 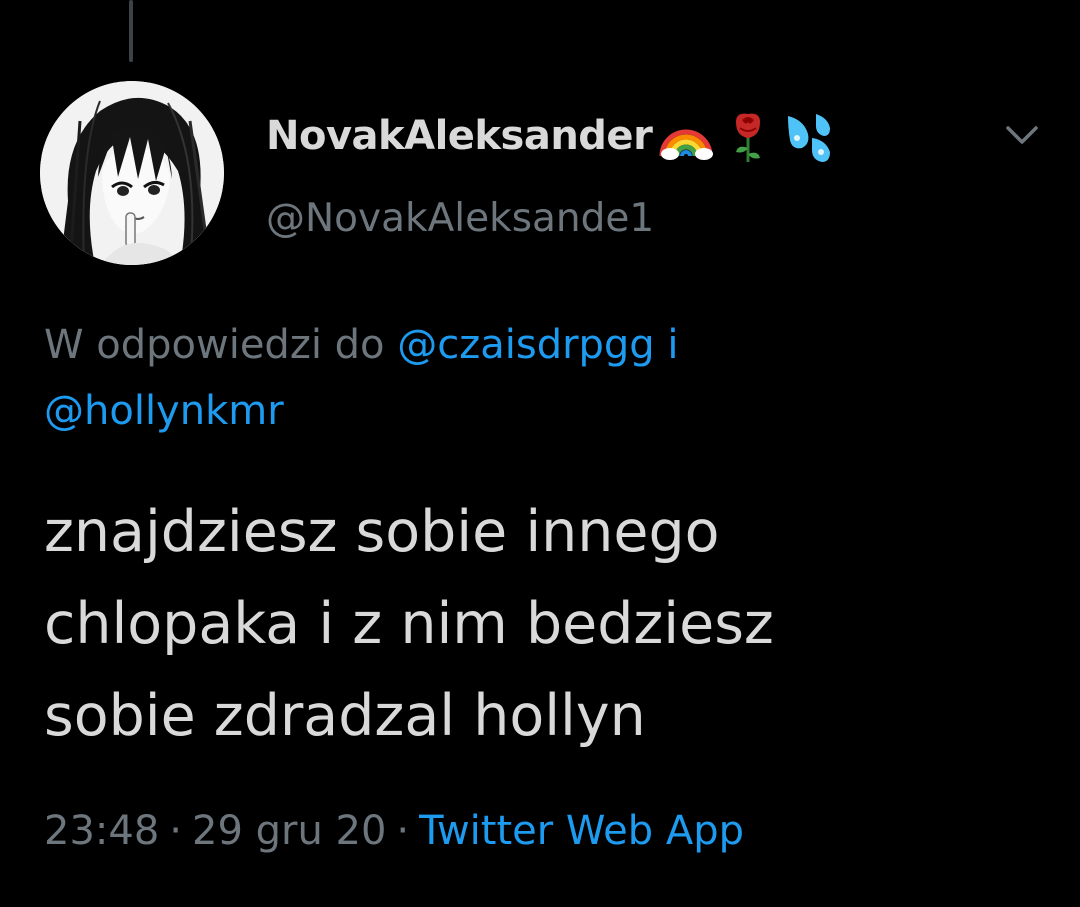 I want to click on author-name-row: NovakAleksander, so click(x=552, y=136).